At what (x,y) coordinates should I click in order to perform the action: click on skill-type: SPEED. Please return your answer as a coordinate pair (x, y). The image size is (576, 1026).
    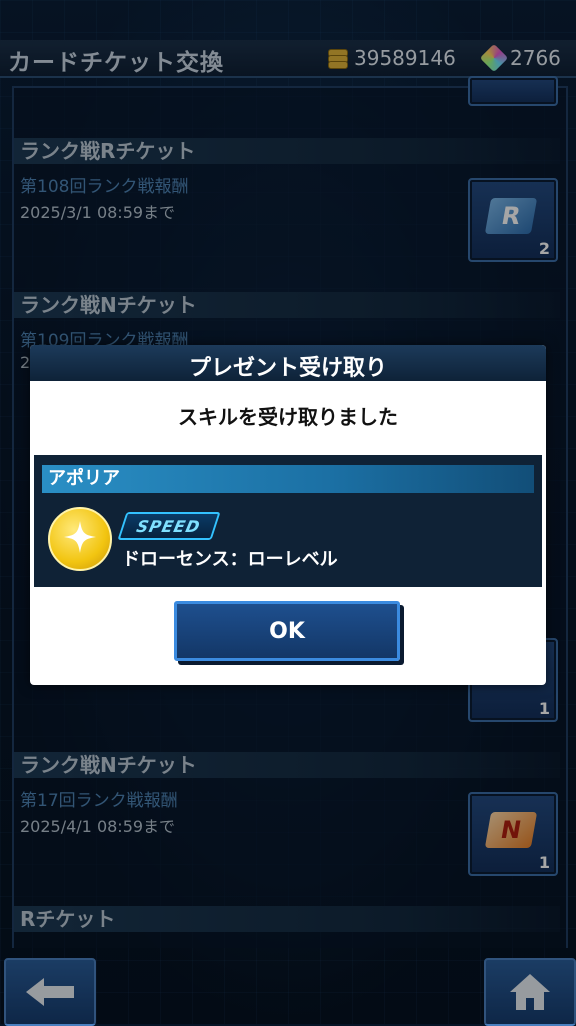
    Looking at the image, I should click on (169, 526).